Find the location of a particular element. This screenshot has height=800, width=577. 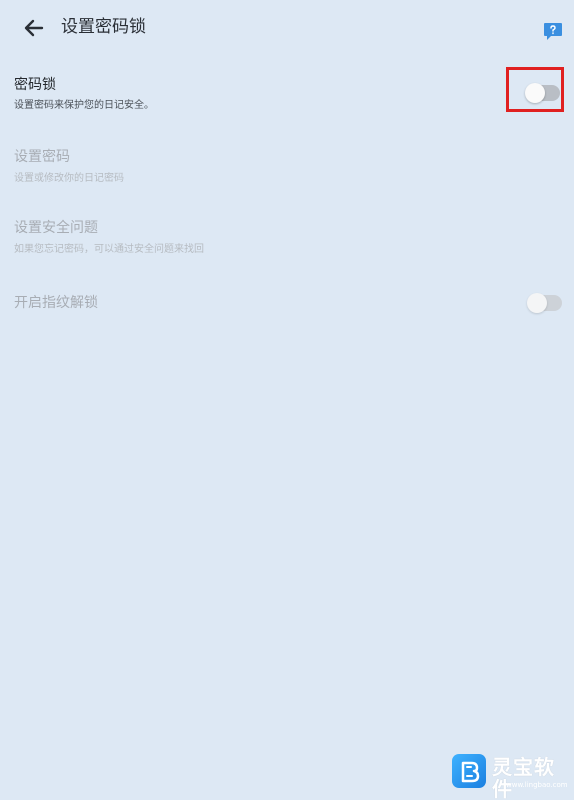

watermark-logo is located at coordinates (469, 771).